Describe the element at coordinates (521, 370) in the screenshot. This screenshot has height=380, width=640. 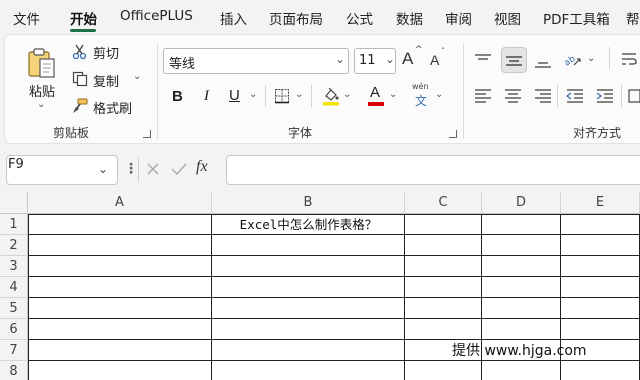
I see `cell-d8` at that location.